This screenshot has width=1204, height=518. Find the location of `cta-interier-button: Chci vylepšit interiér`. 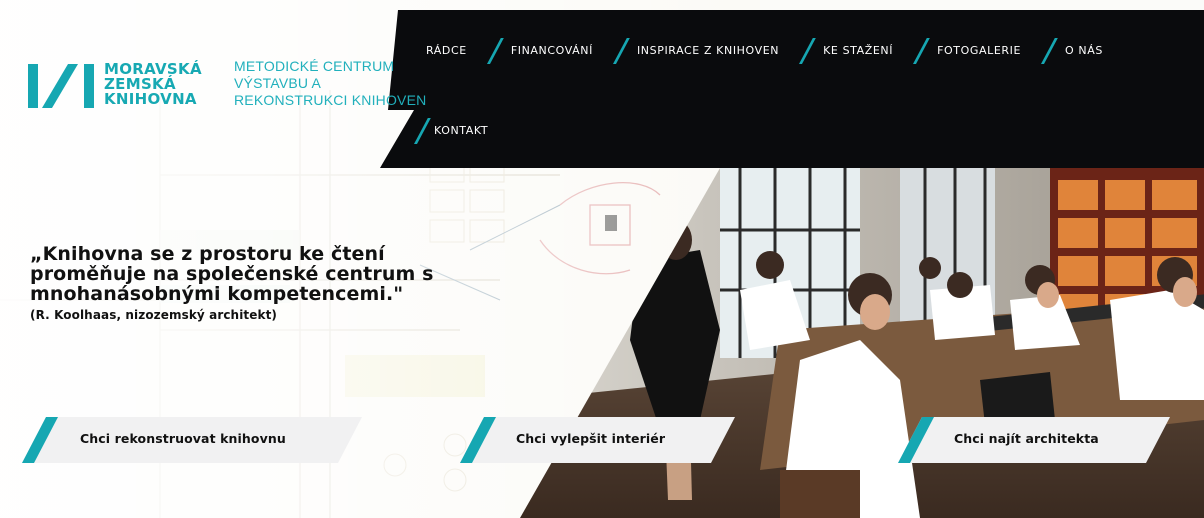

cta-interier-button: Chci vylepšit interiér is located at coordinates (597, 440).